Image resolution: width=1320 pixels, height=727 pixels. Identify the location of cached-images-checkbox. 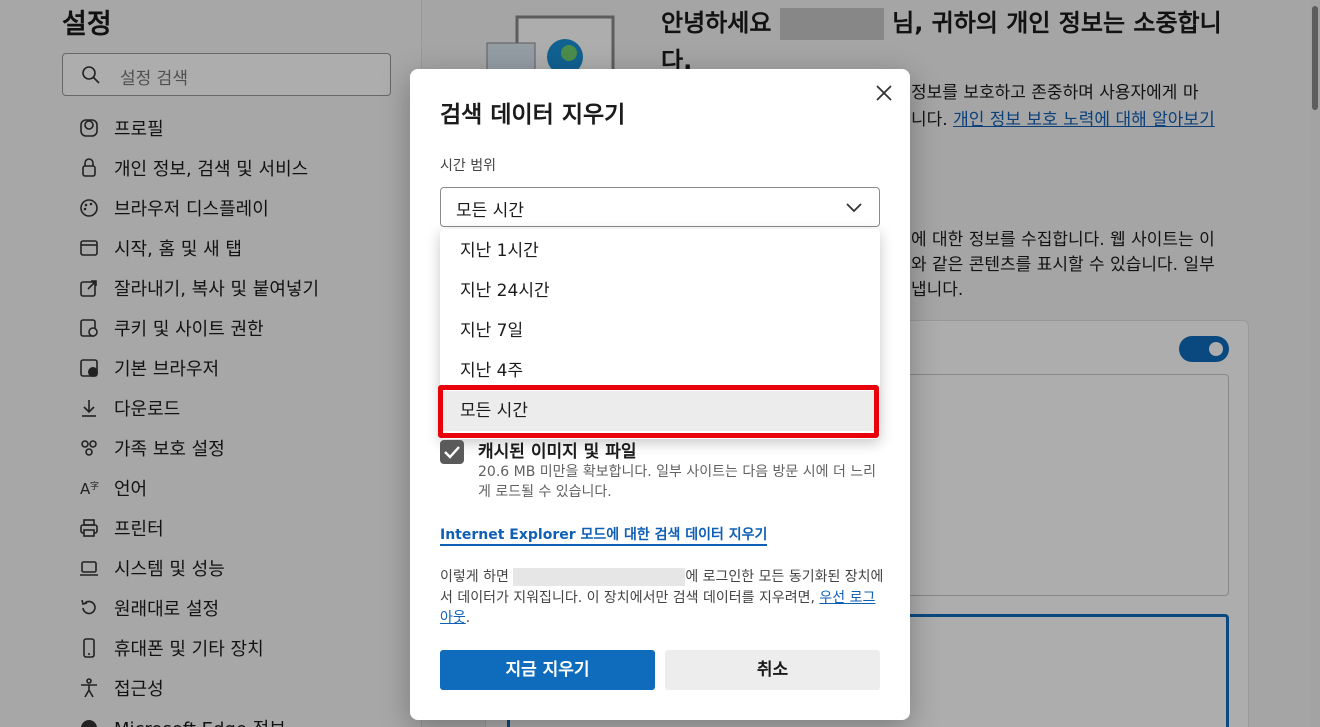
(452, 452).